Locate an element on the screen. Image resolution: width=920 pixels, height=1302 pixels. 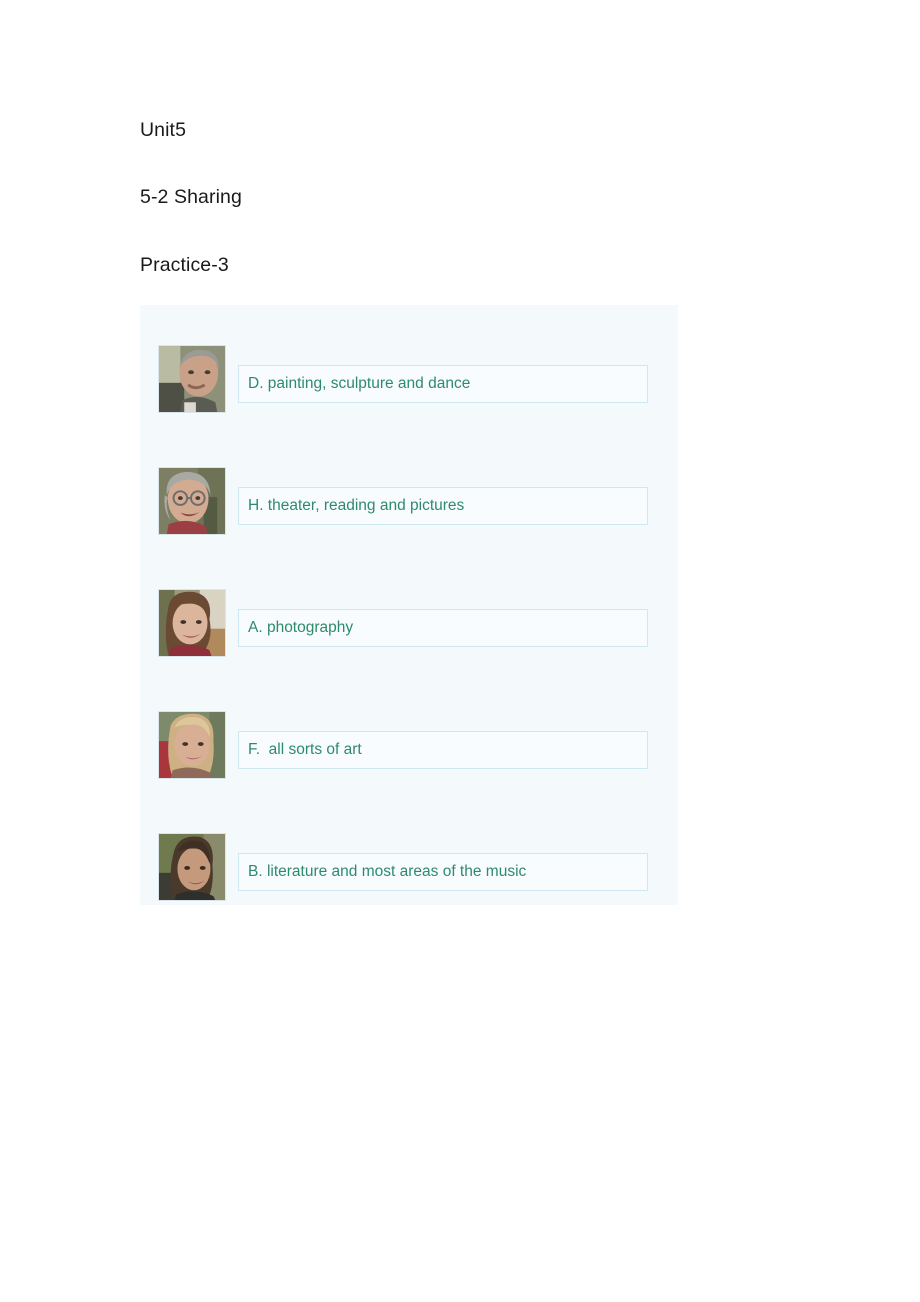
answer-box: H. theater, reading and pictures is located at coordinates (443, 506).